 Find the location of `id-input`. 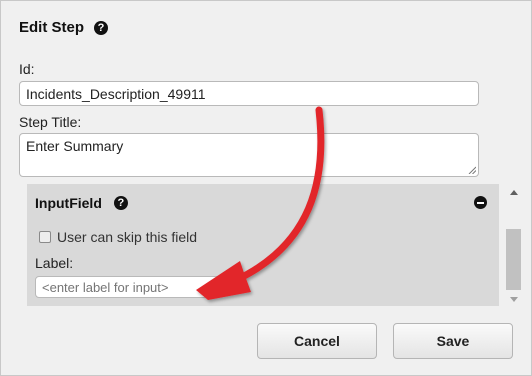

id-input is located at coordinates (249, 93).